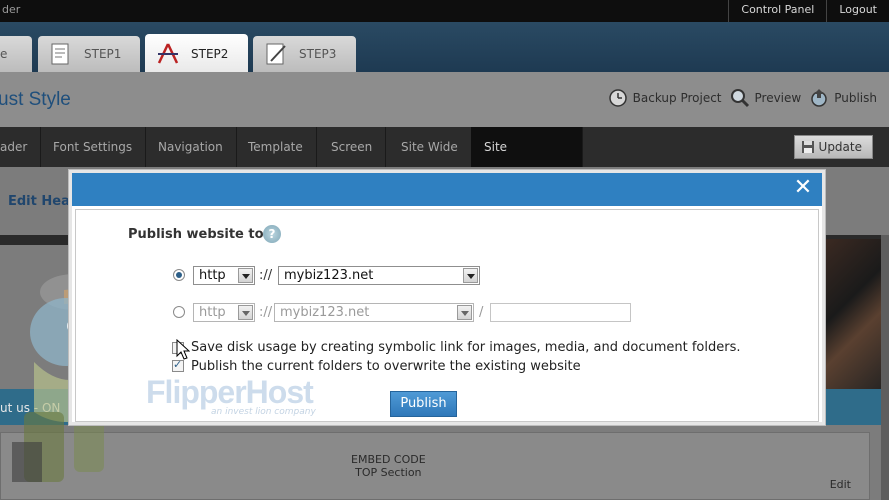 The height and width of the screenshot is (500, 889). Describe the element at coordinates (60, 54) in the screenshot. I see `document-icon` at that location.